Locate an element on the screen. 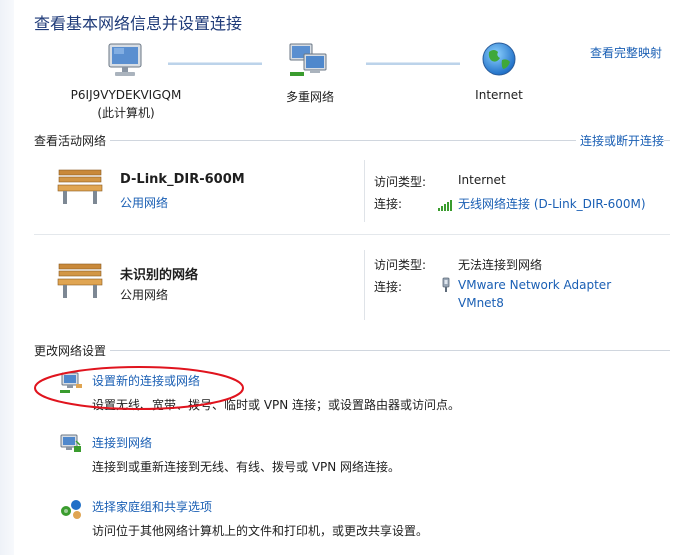 This screenshot has height=555, width=680. multi-network-icon is located at coordinates (310, 61).